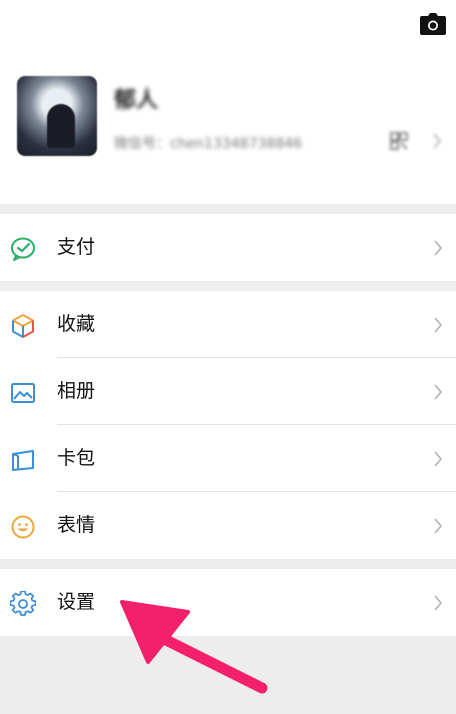 The width and height of the screenshot is (456, 714). I want to click on menu-item-settings-label: 设置, so click(76, 602).